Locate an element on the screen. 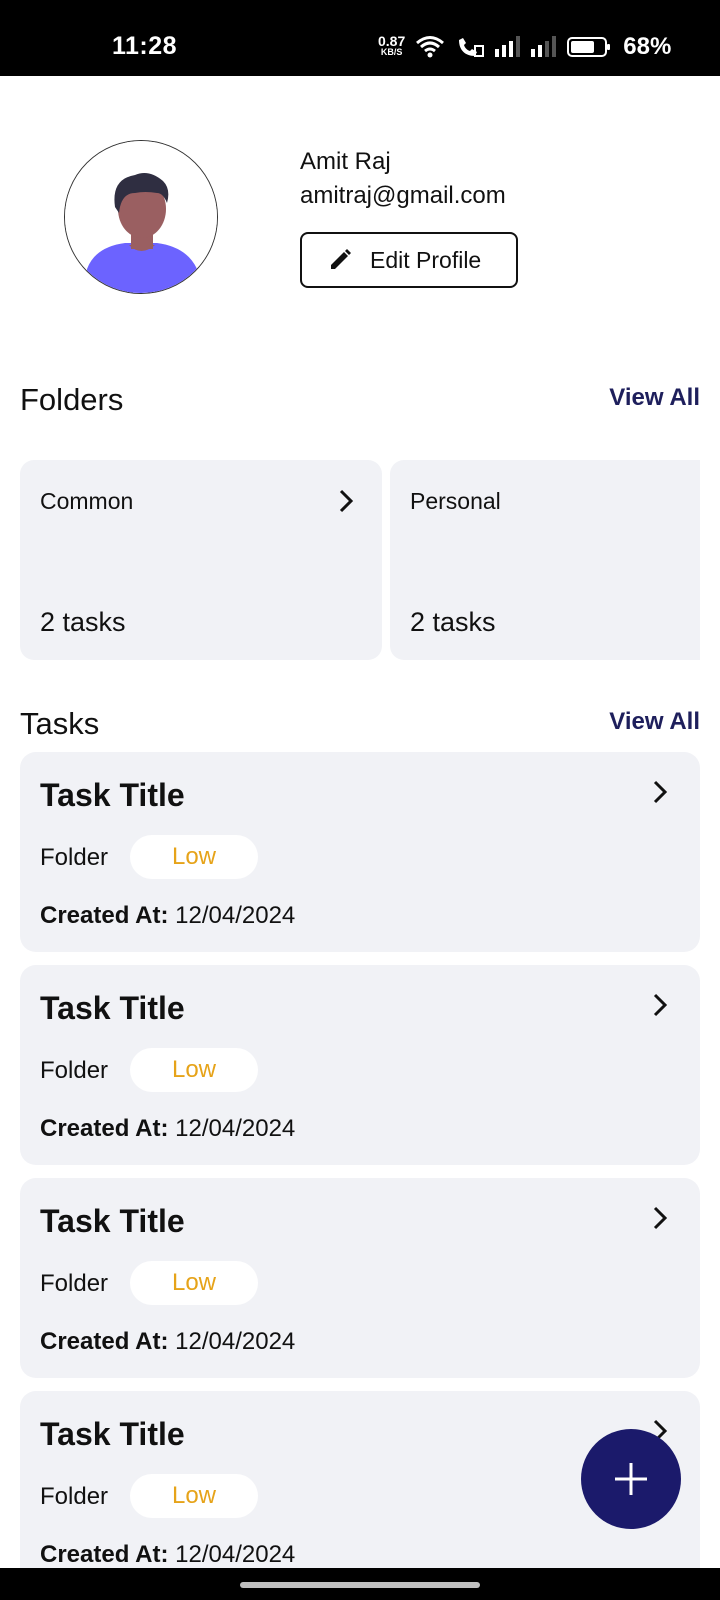 The width and height of the screenshot is (720, 1600). folders-view-all-link: View All is located at coordinates (654, 398).